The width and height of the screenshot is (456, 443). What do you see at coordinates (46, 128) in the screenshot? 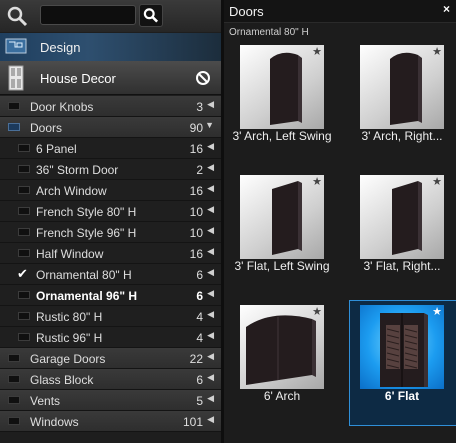
I see `tree-item-label: Doors` at bounding box center [46, 128].